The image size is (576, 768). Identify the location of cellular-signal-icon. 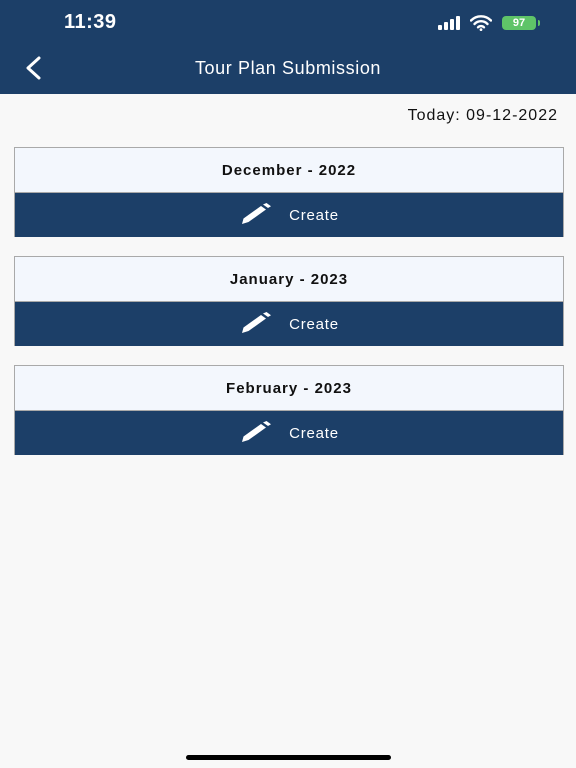
(449, 23).